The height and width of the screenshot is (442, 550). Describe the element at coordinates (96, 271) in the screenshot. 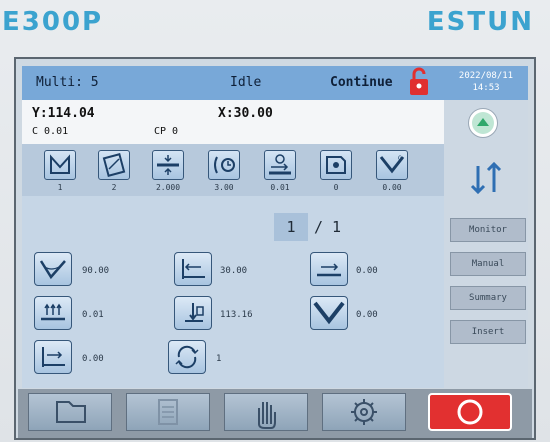

I see `bend-angle-value: 90.00` at that location.